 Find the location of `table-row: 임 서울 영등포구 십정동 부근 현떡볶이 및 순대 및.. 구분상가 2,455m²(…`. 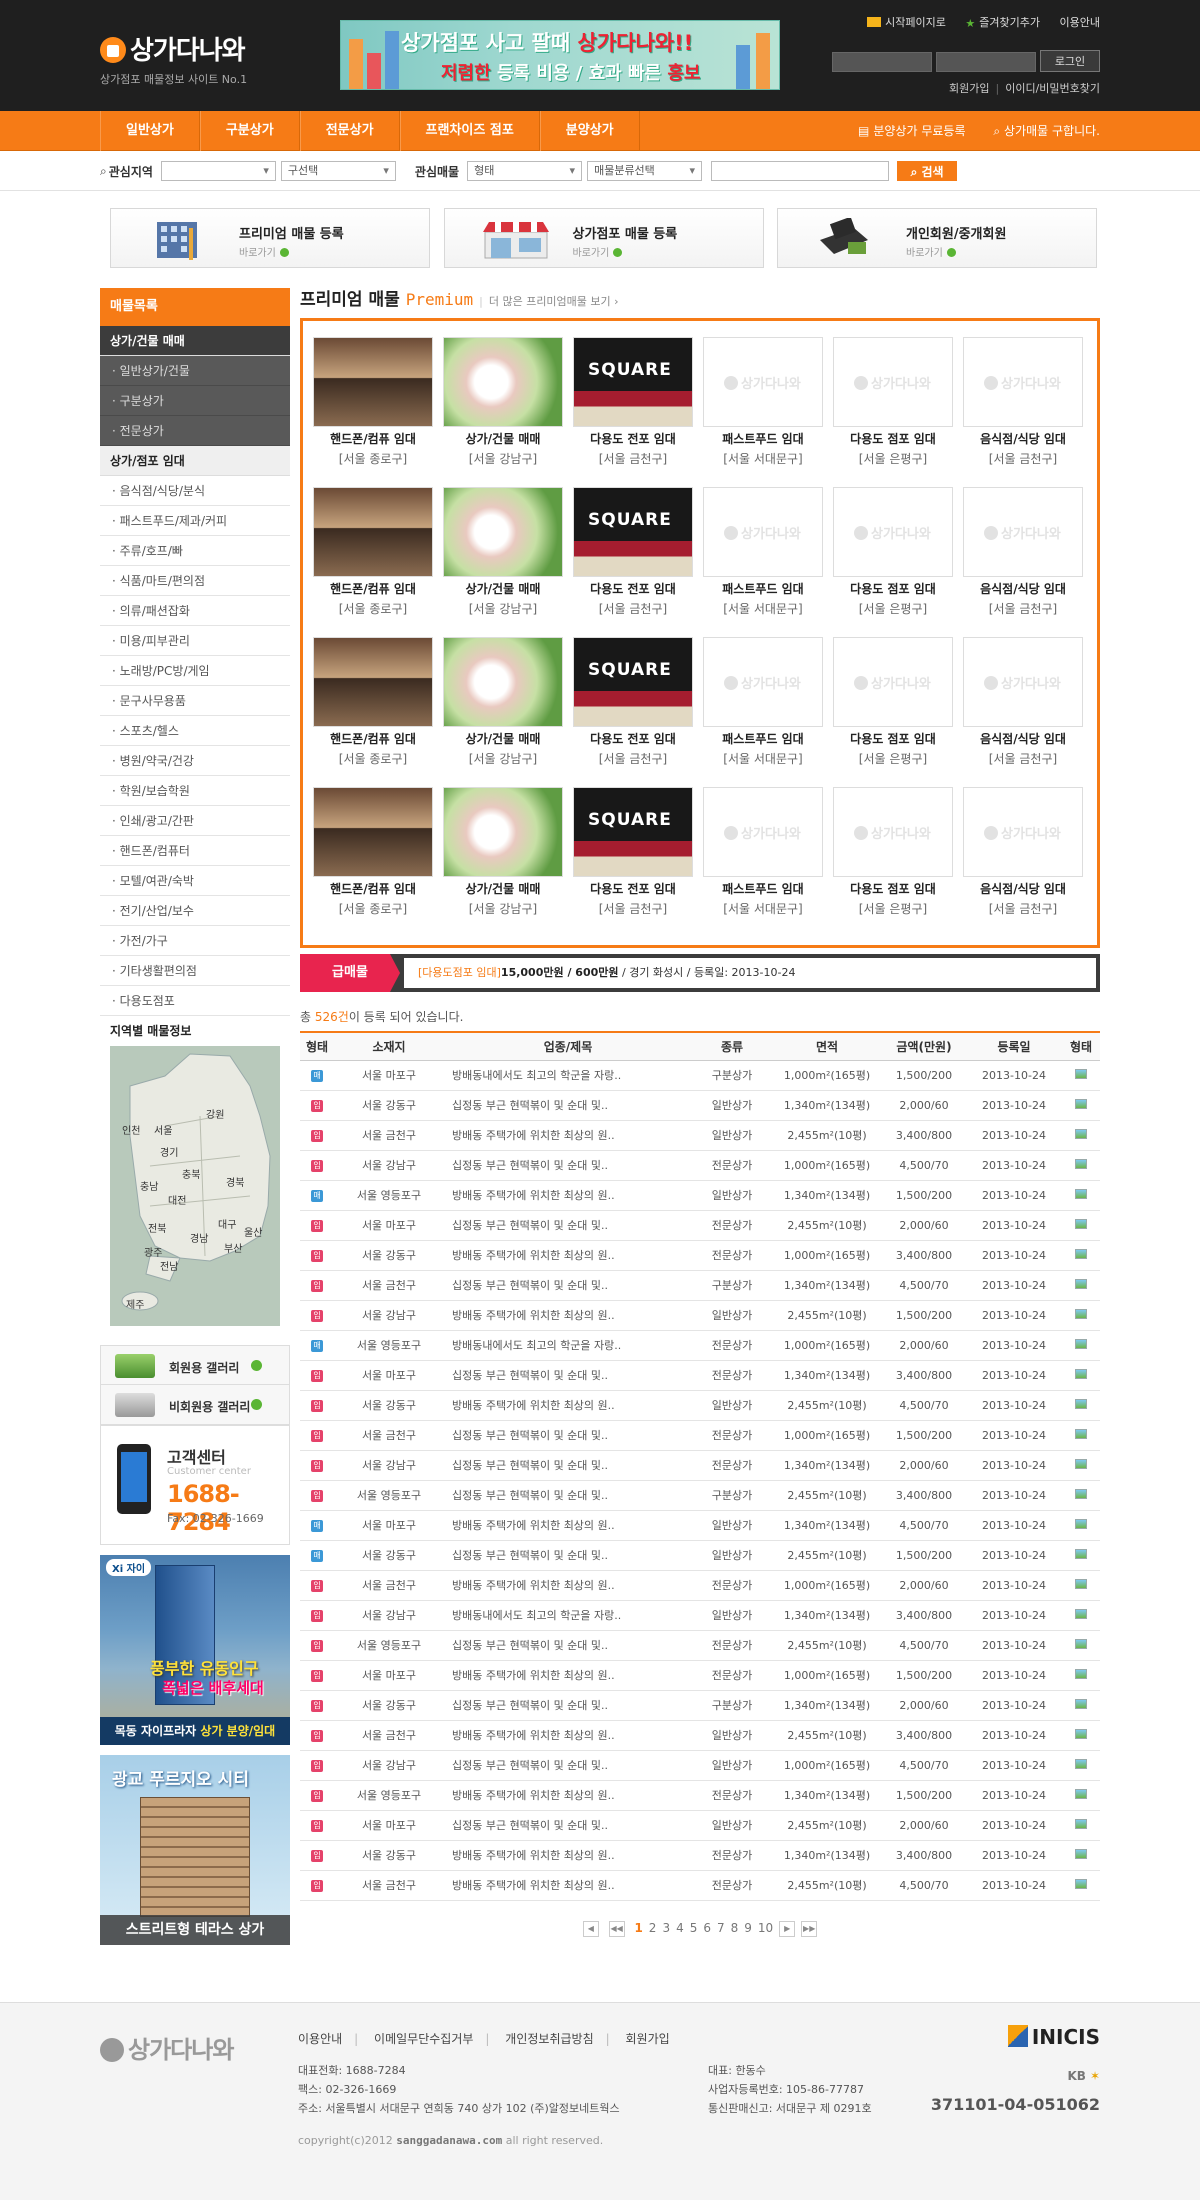

table-row: 임 서울 영등포구 십정동 부근 현떡볶이 및 순대 및.. 구분상가 2,455m²(… is located at coordinates (700, 1495).